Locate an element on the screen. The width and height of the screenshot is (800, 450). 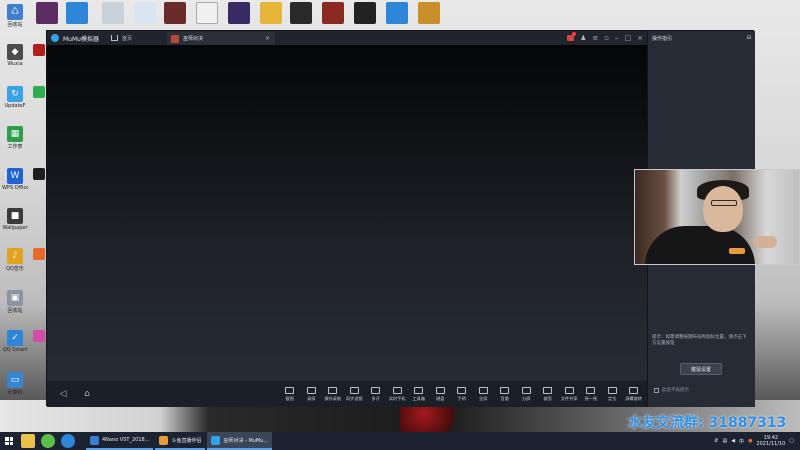
toolbar-shake-button: 摇一摇 is located at coordinates (591, 394).